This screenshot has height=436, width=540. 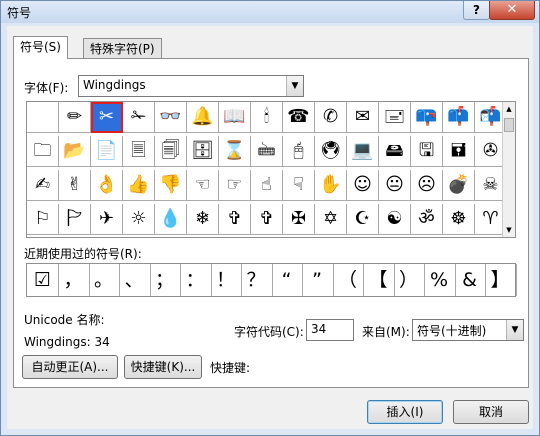 What do you see at coordinates (139, 117) in the screenshot?
I see `symbol-cell: ✁` at bounding box center [139, 117].